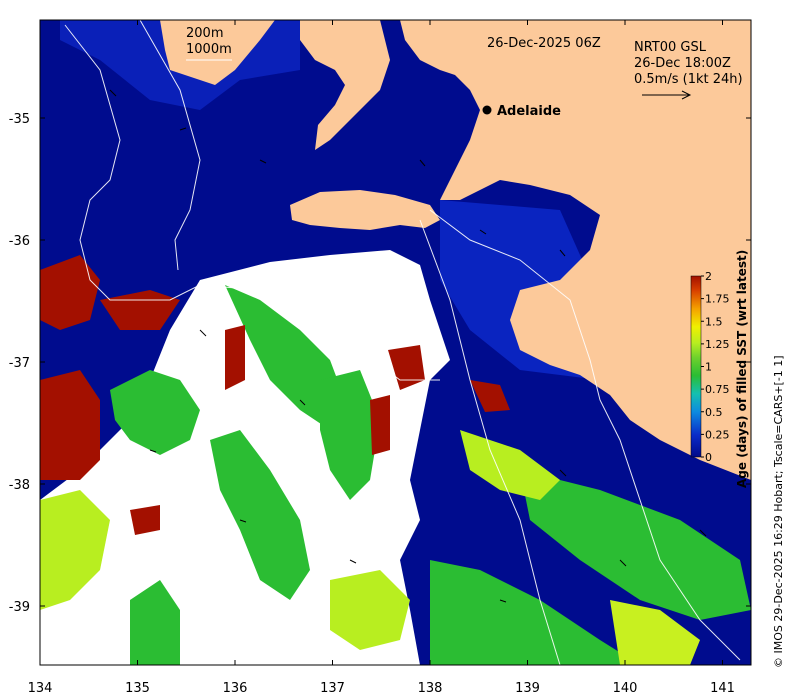 This screenshot has height=700, width=792. What do you see at coordinates (722, 688) in the screenshot?
I see `x-tick-label: 141` at bounding box center [722, 688].